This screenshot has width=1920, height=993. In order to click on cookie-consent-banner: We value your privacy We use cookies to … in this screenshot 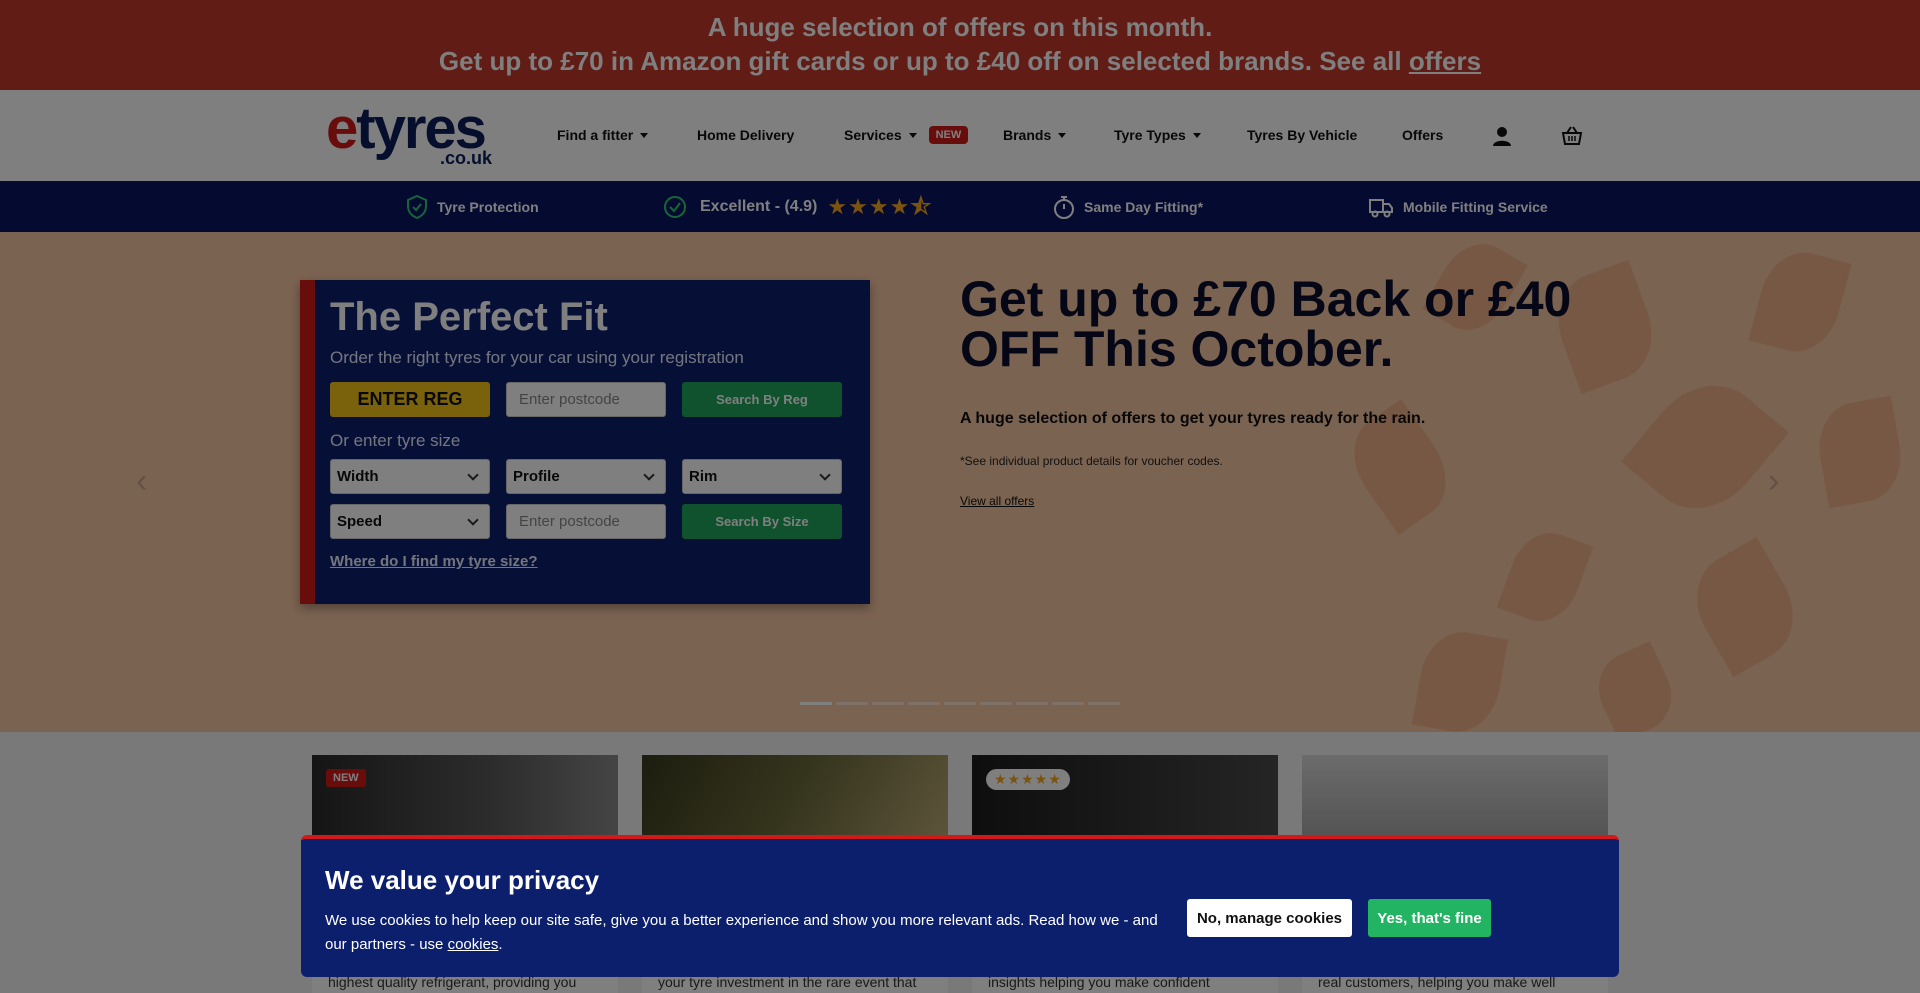, I will do `click(960, 906)`.